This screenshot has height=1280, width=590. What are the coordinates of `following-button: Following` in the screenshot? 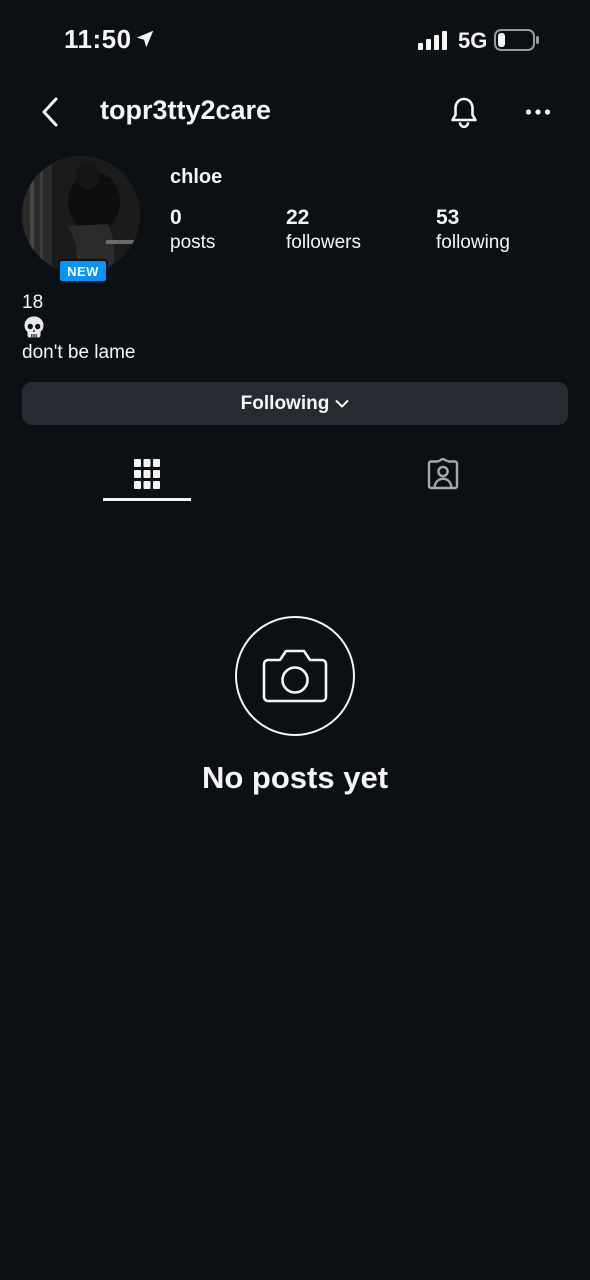 It's located at (295, 403).